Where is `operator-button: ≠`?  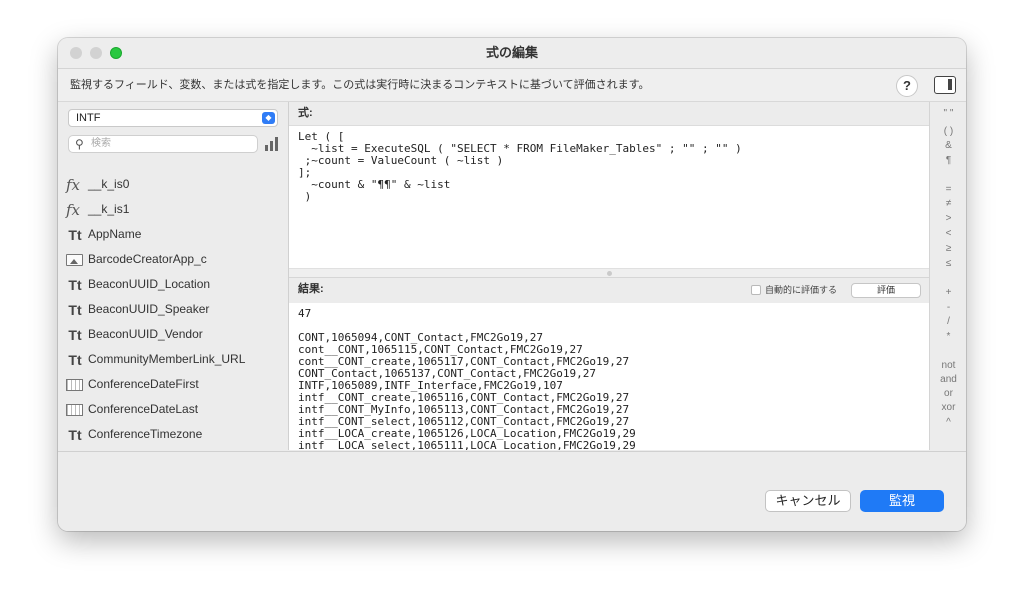
operator-button: ≠ is located at coordinates (948, 204).